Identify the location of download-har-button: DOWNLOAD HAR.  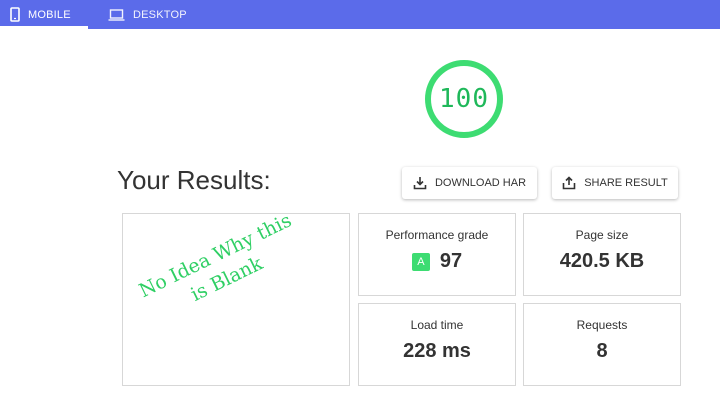
(469, 183).